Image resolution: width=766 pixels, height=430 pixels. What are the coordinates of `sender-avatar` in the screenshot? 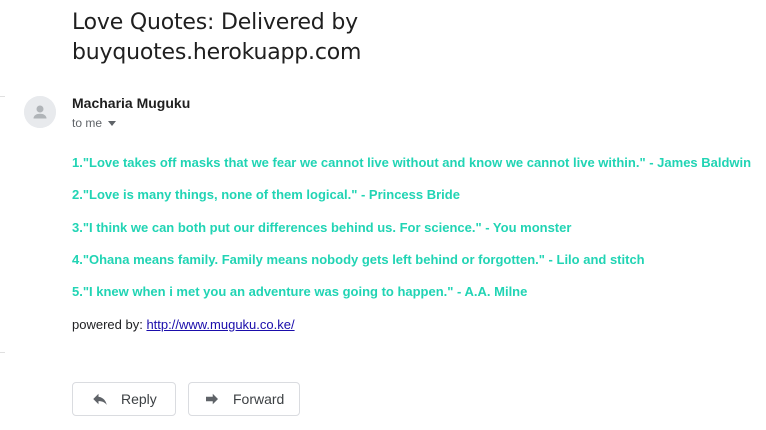 It's located at (40, 112).